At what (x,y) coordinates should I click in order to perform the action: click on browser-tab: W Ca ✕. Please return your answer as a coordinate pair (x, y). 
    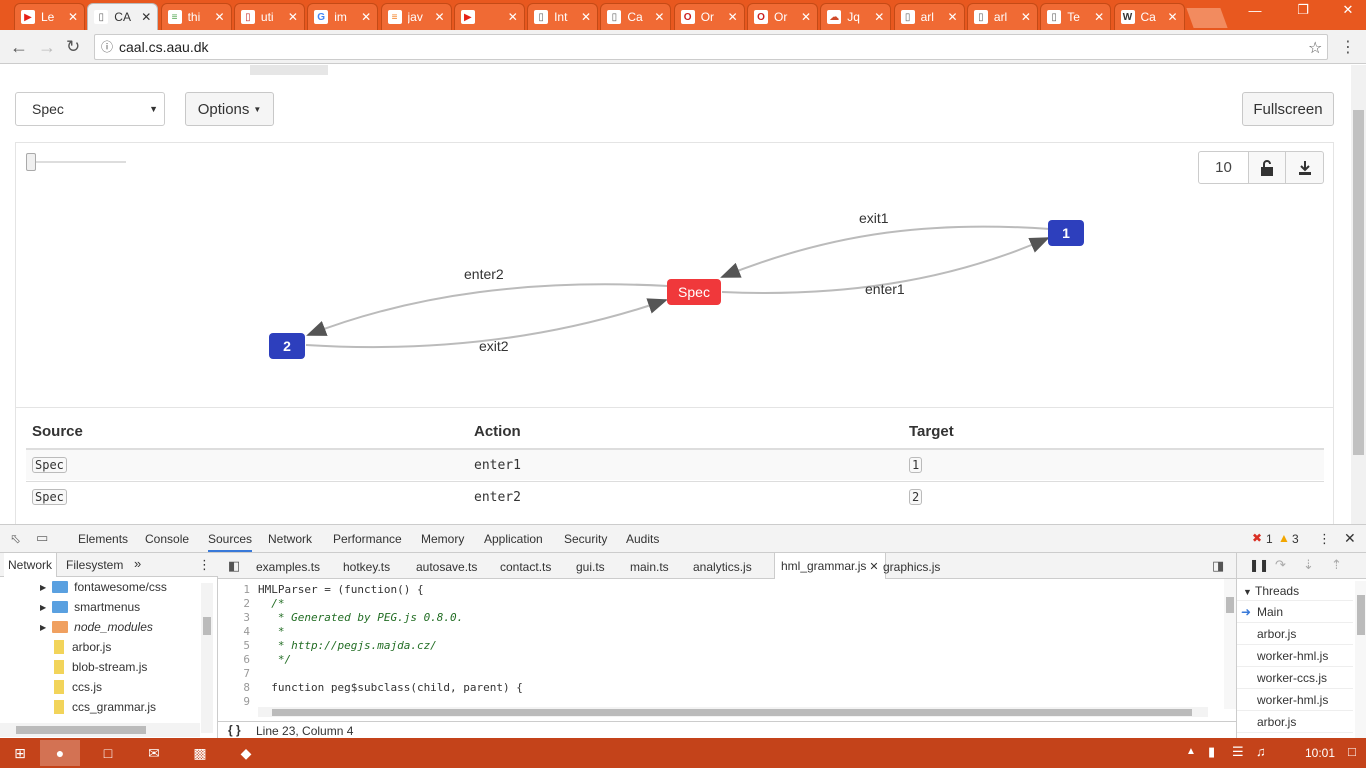
    Looking at the image, I should click on (1149, 16).